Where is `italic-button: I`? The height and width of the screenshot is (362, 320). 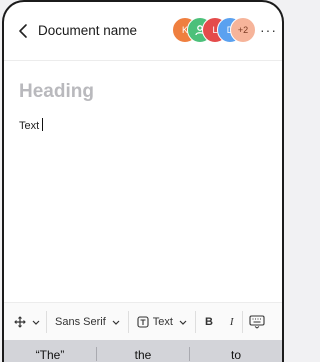
italic-button: I is located at coordinates (232, 322).